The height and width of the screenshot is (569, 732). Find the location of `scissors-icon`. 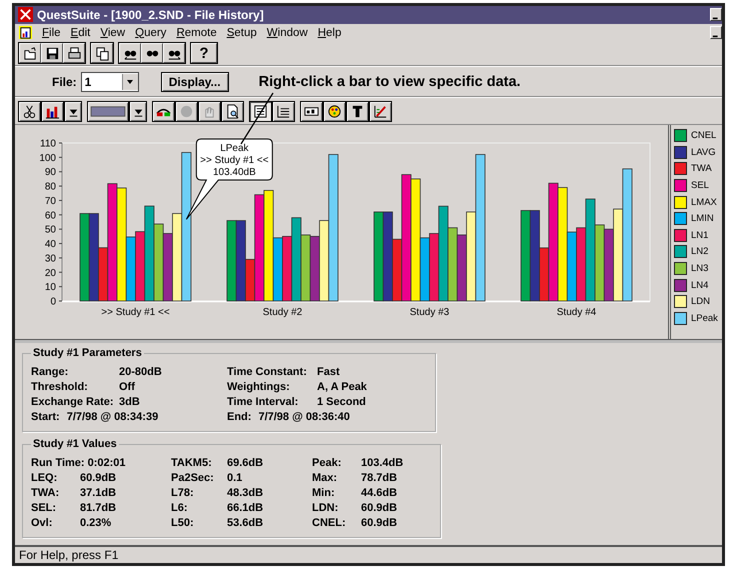

scissors-icon is located at coordinates (29, 111).